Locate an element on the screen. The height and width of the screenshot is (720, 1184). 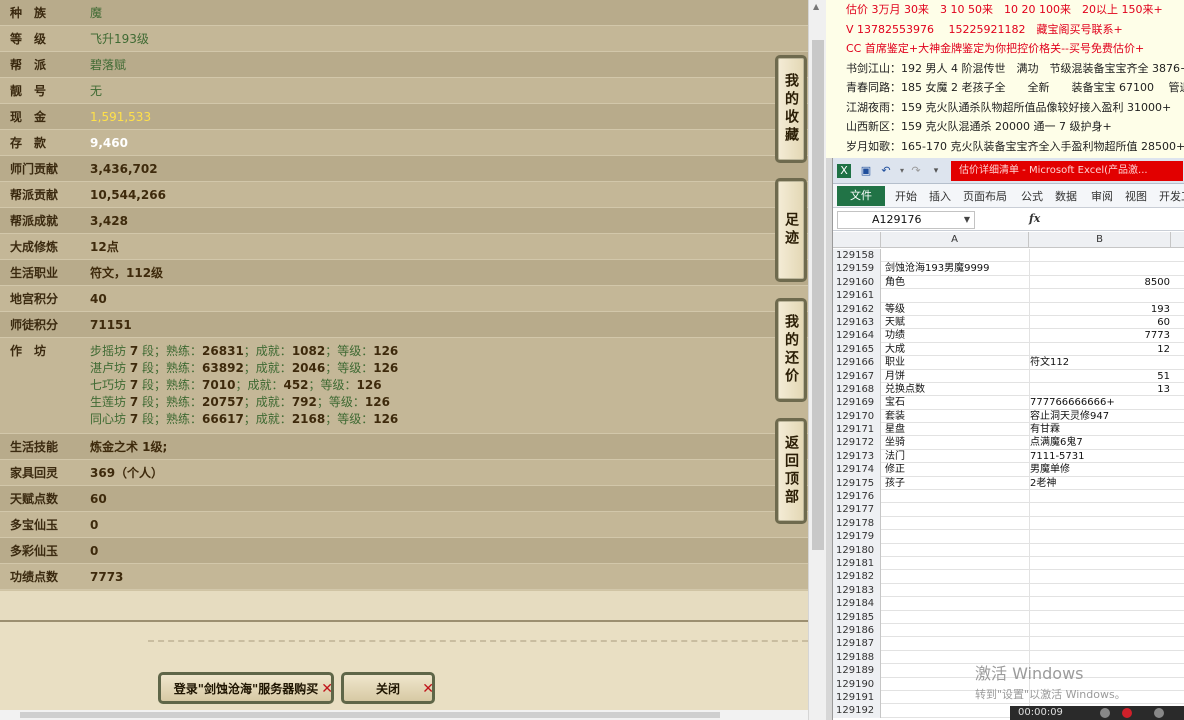
cell-b: 60 is located at coordinates (1100, 322).